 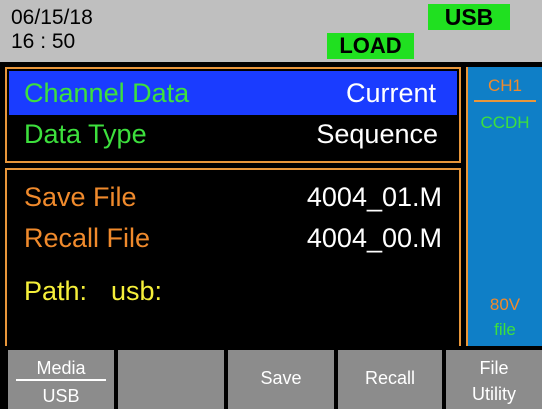 I want to click on media-softkey-divider, so click(x=61, y=380).